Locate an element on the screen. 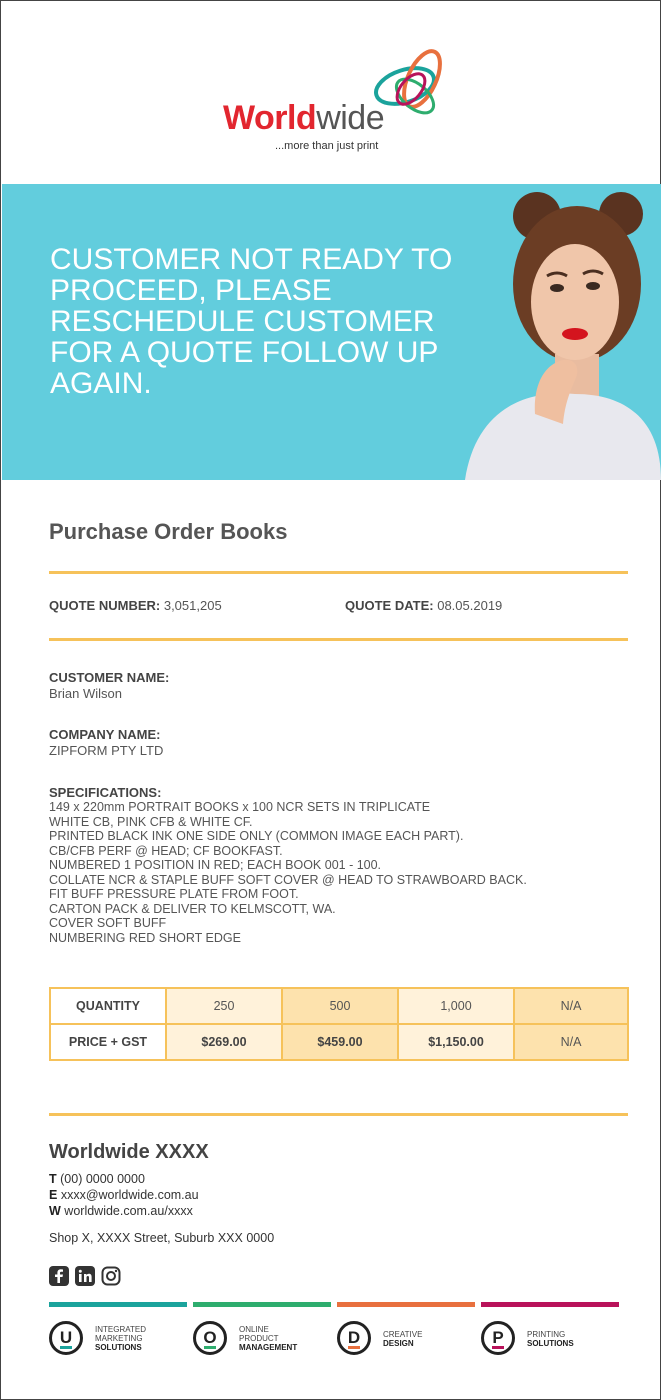 Image resolution: width=661 pixels, height=1400 pixels. spec-line: FIT BUFF PRESSURE PLATE FROM FOOT. is located at coordinates (174, 894).